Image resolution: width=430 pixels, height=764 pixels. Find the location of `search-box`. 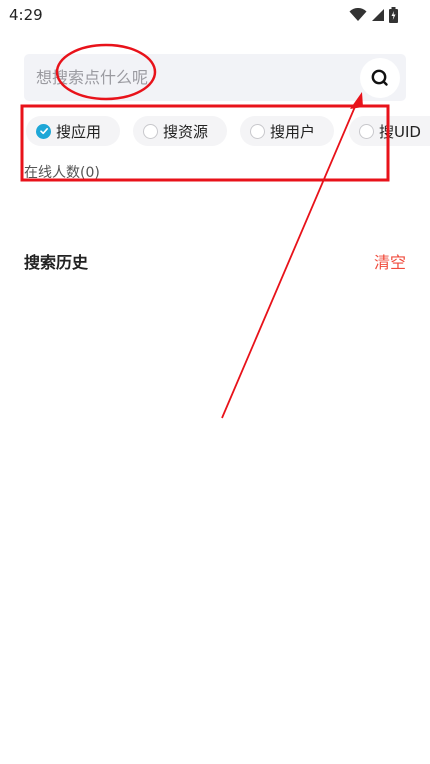

search-box is located at coordinates (215, 77).